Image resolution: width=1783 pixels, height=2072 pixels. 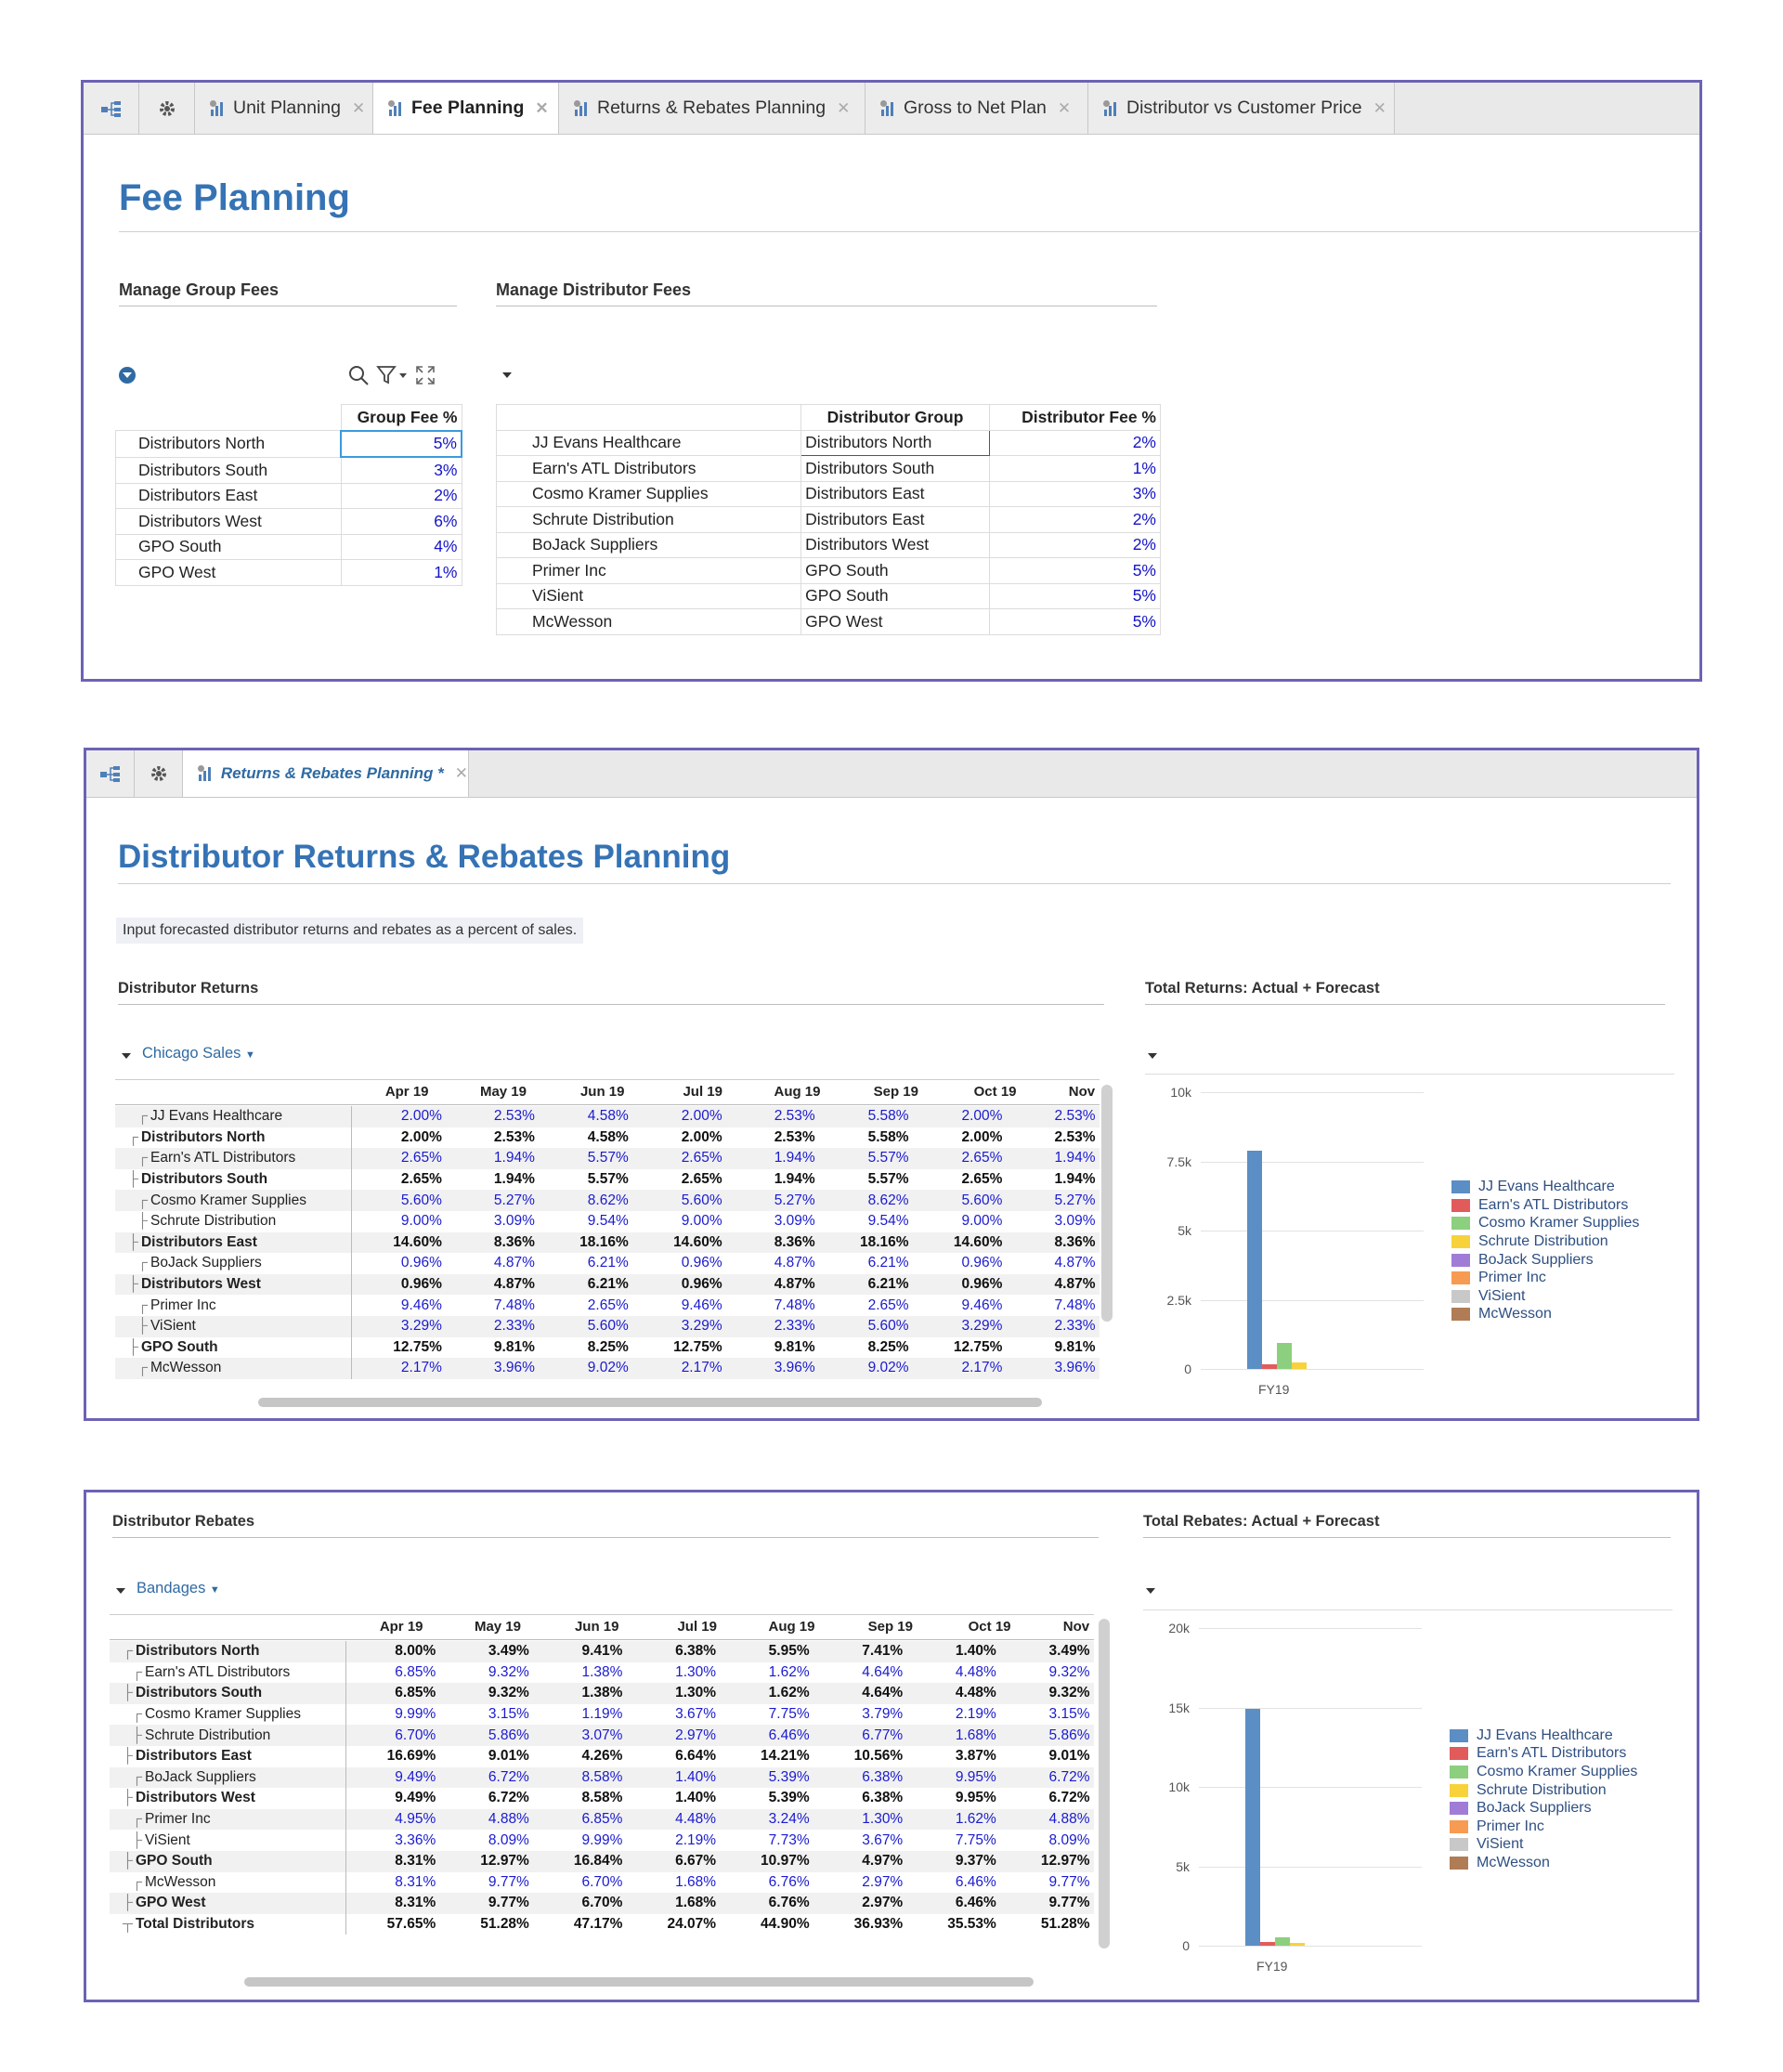 I want to click on percent-cell: 3.96%, so click(x=492, y=1368).